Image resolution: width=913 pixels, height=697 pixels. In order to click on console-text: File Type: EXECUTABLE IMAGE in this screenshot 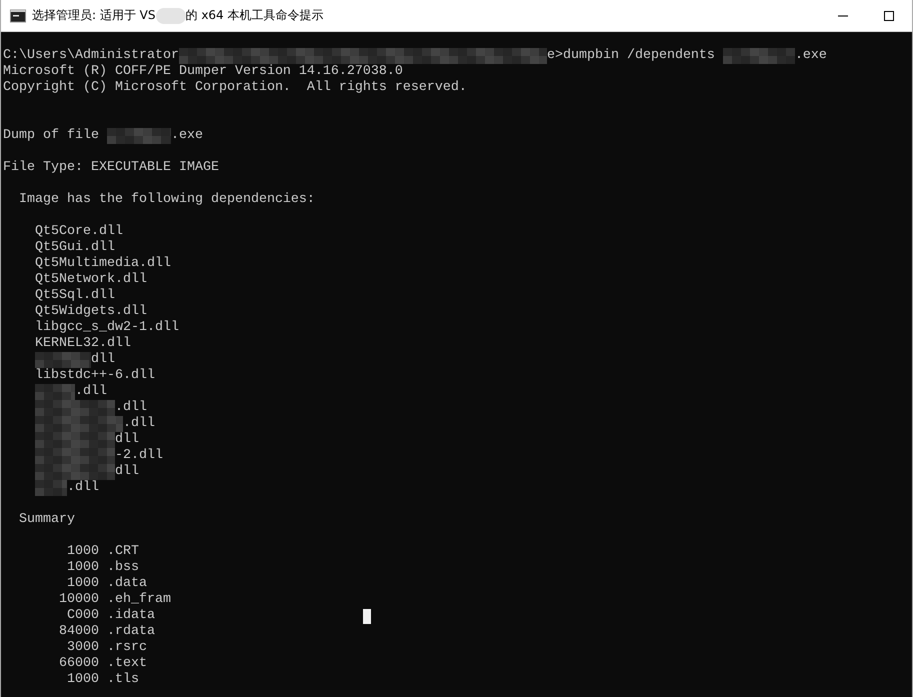, I will do `click(111, 168)`.